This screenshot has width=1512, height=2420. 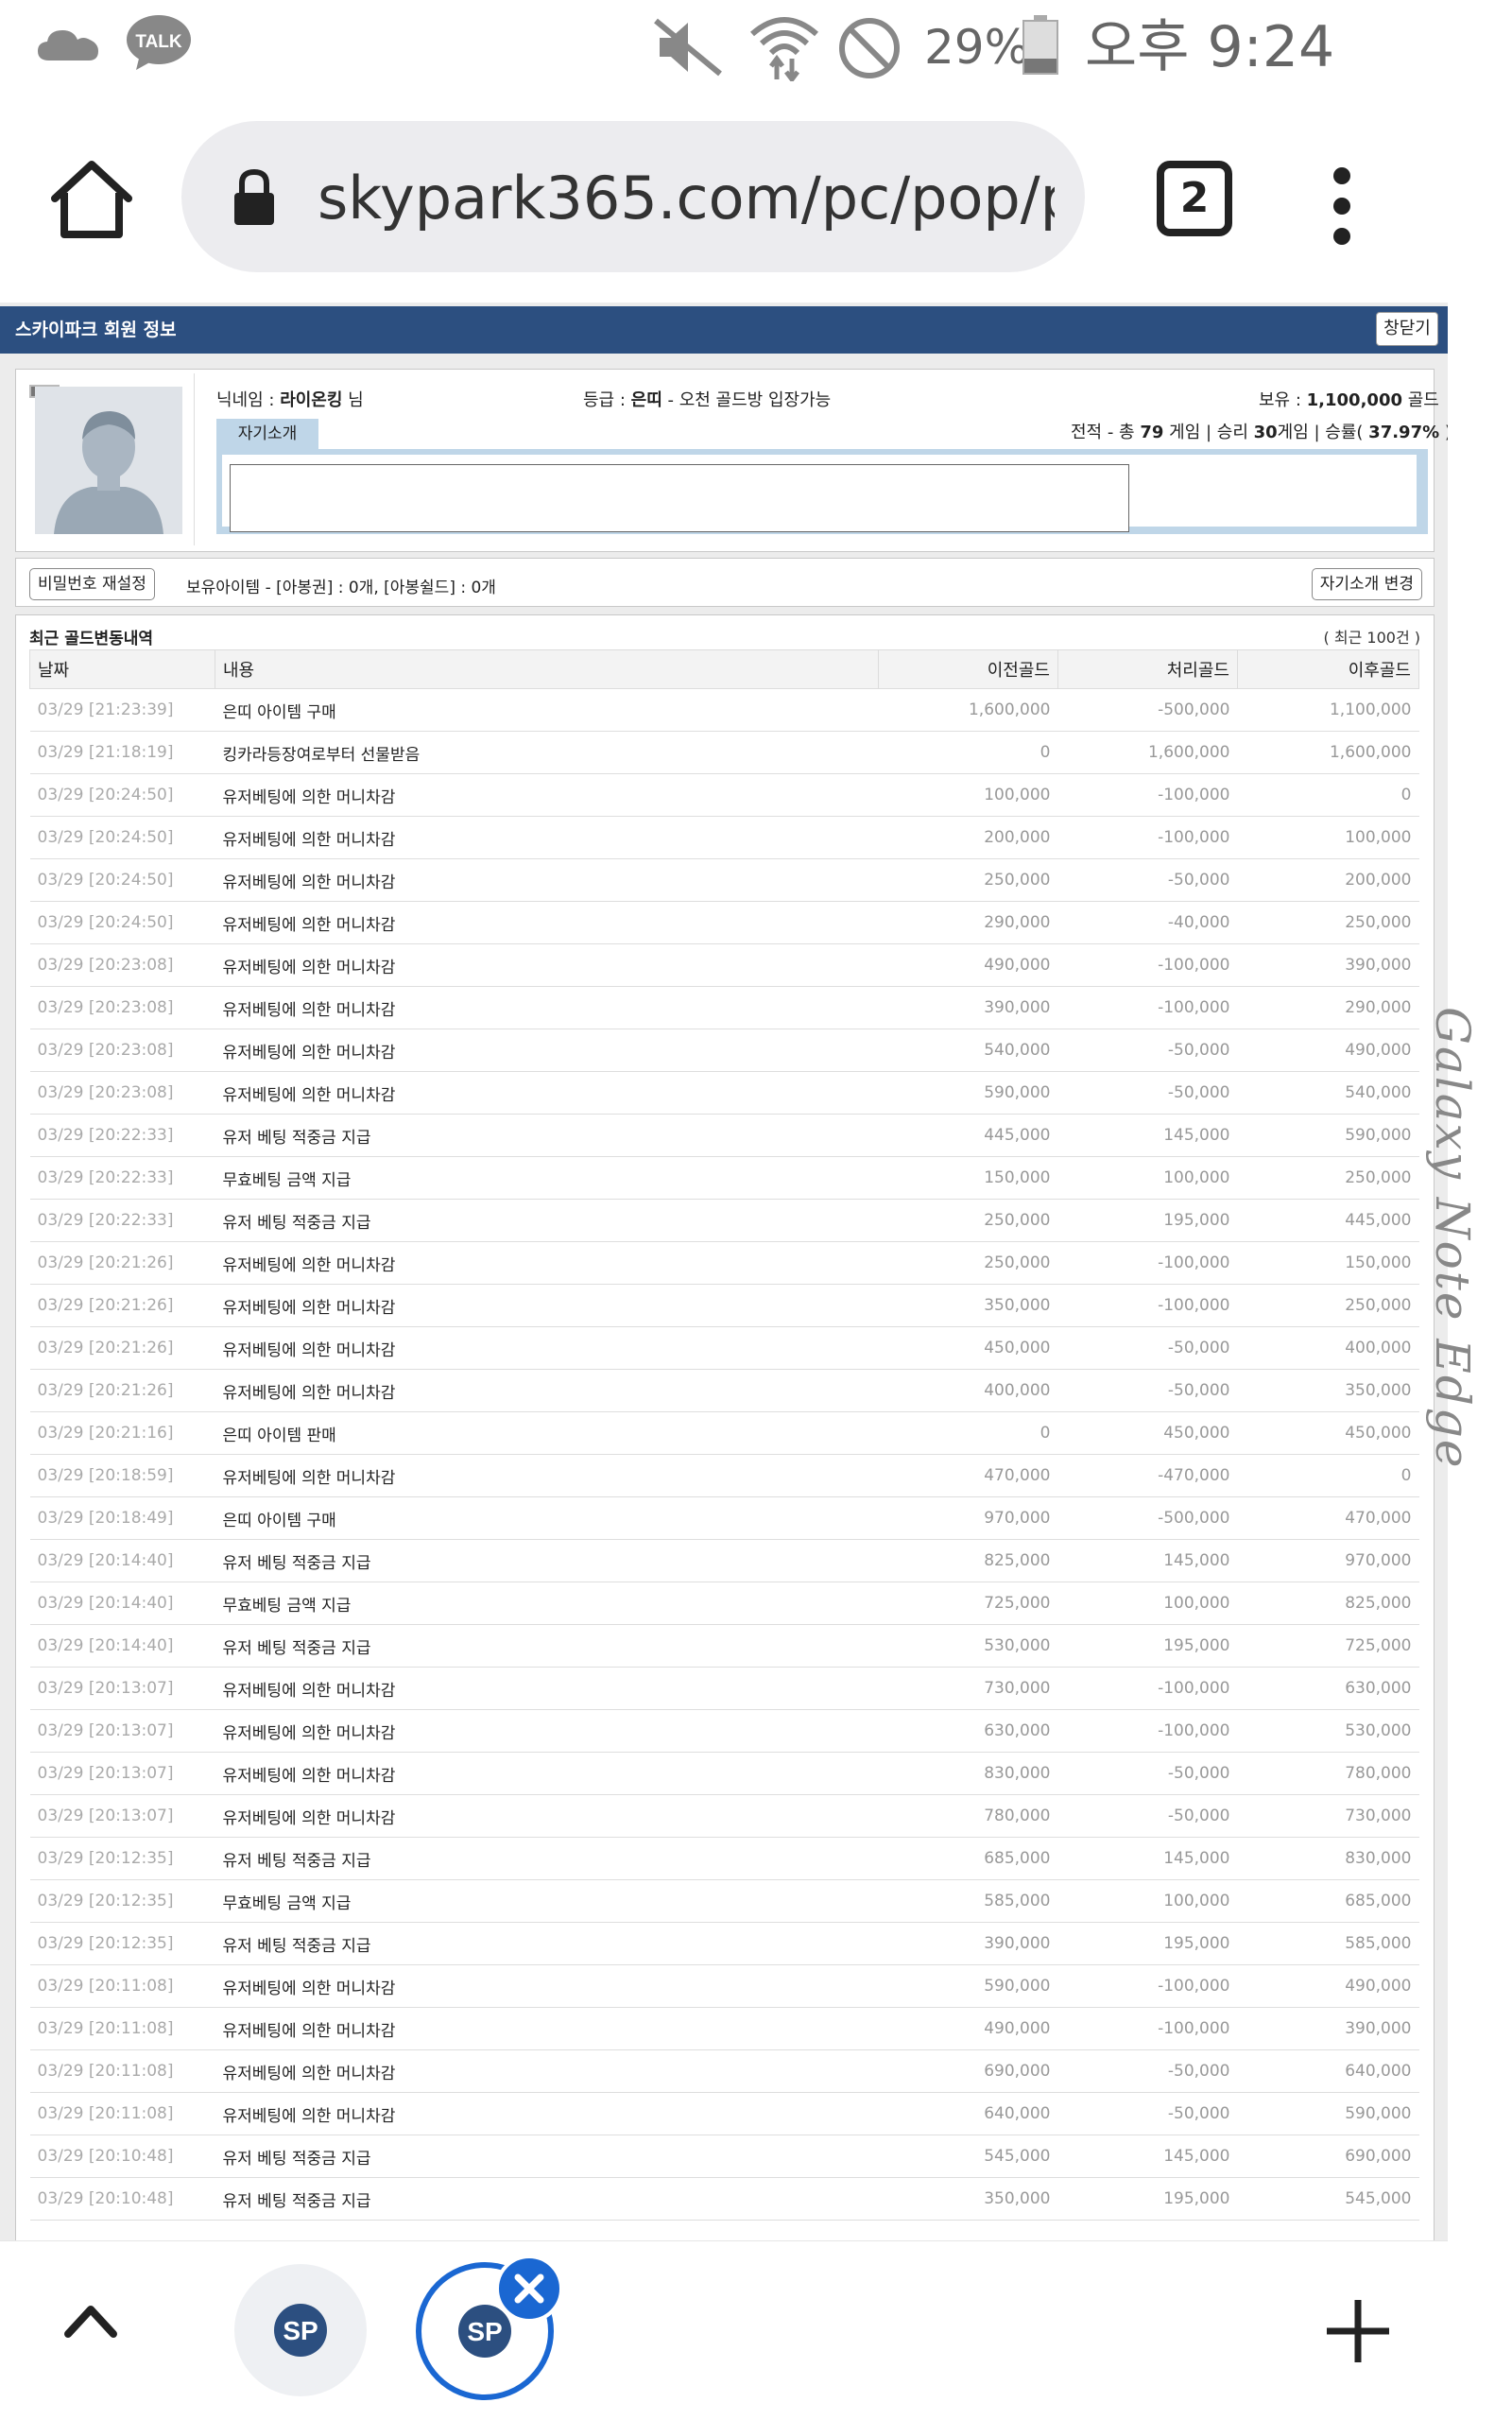 I want to click on tab-thumbnail: SP, so click(x=300, y=2330).